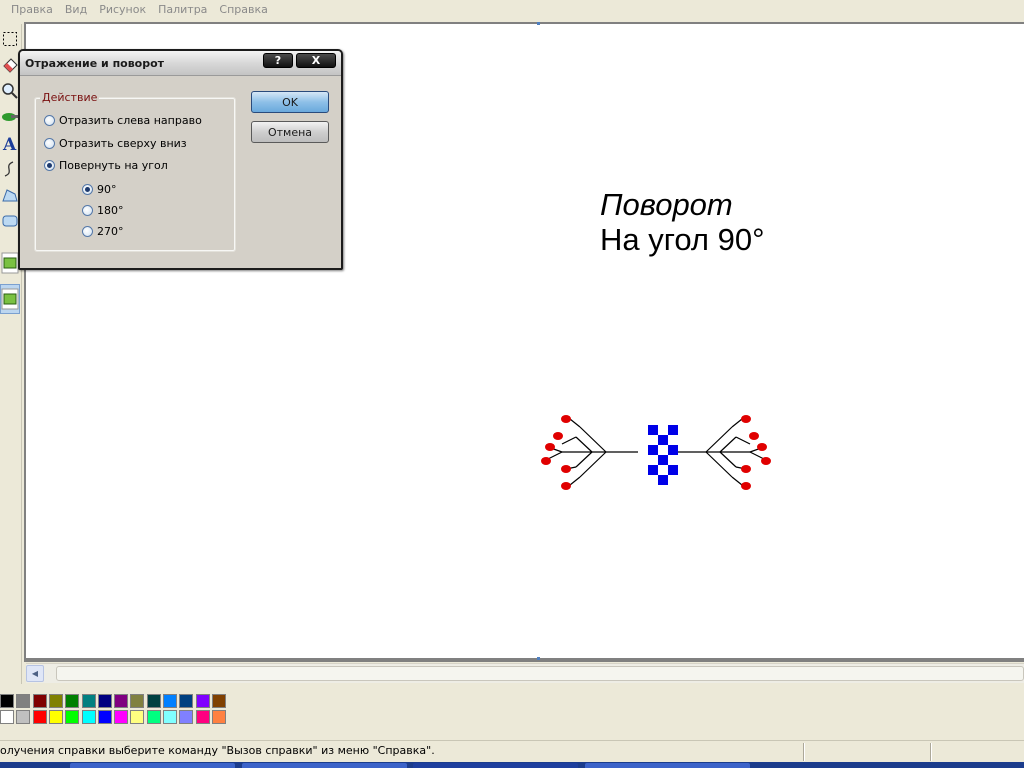  What do you see at coordinates (278, 60) in the screenshot?
I see `help-button: ?` at bounding box center [278, 60].